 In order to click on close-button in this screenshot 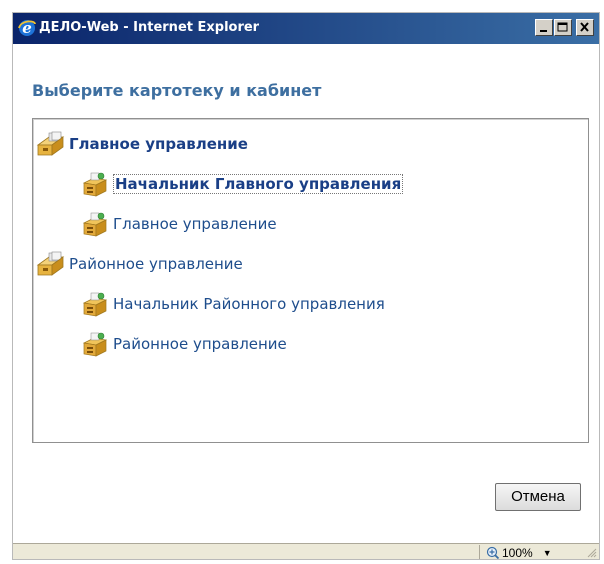, I will do `click(585, 27)`.